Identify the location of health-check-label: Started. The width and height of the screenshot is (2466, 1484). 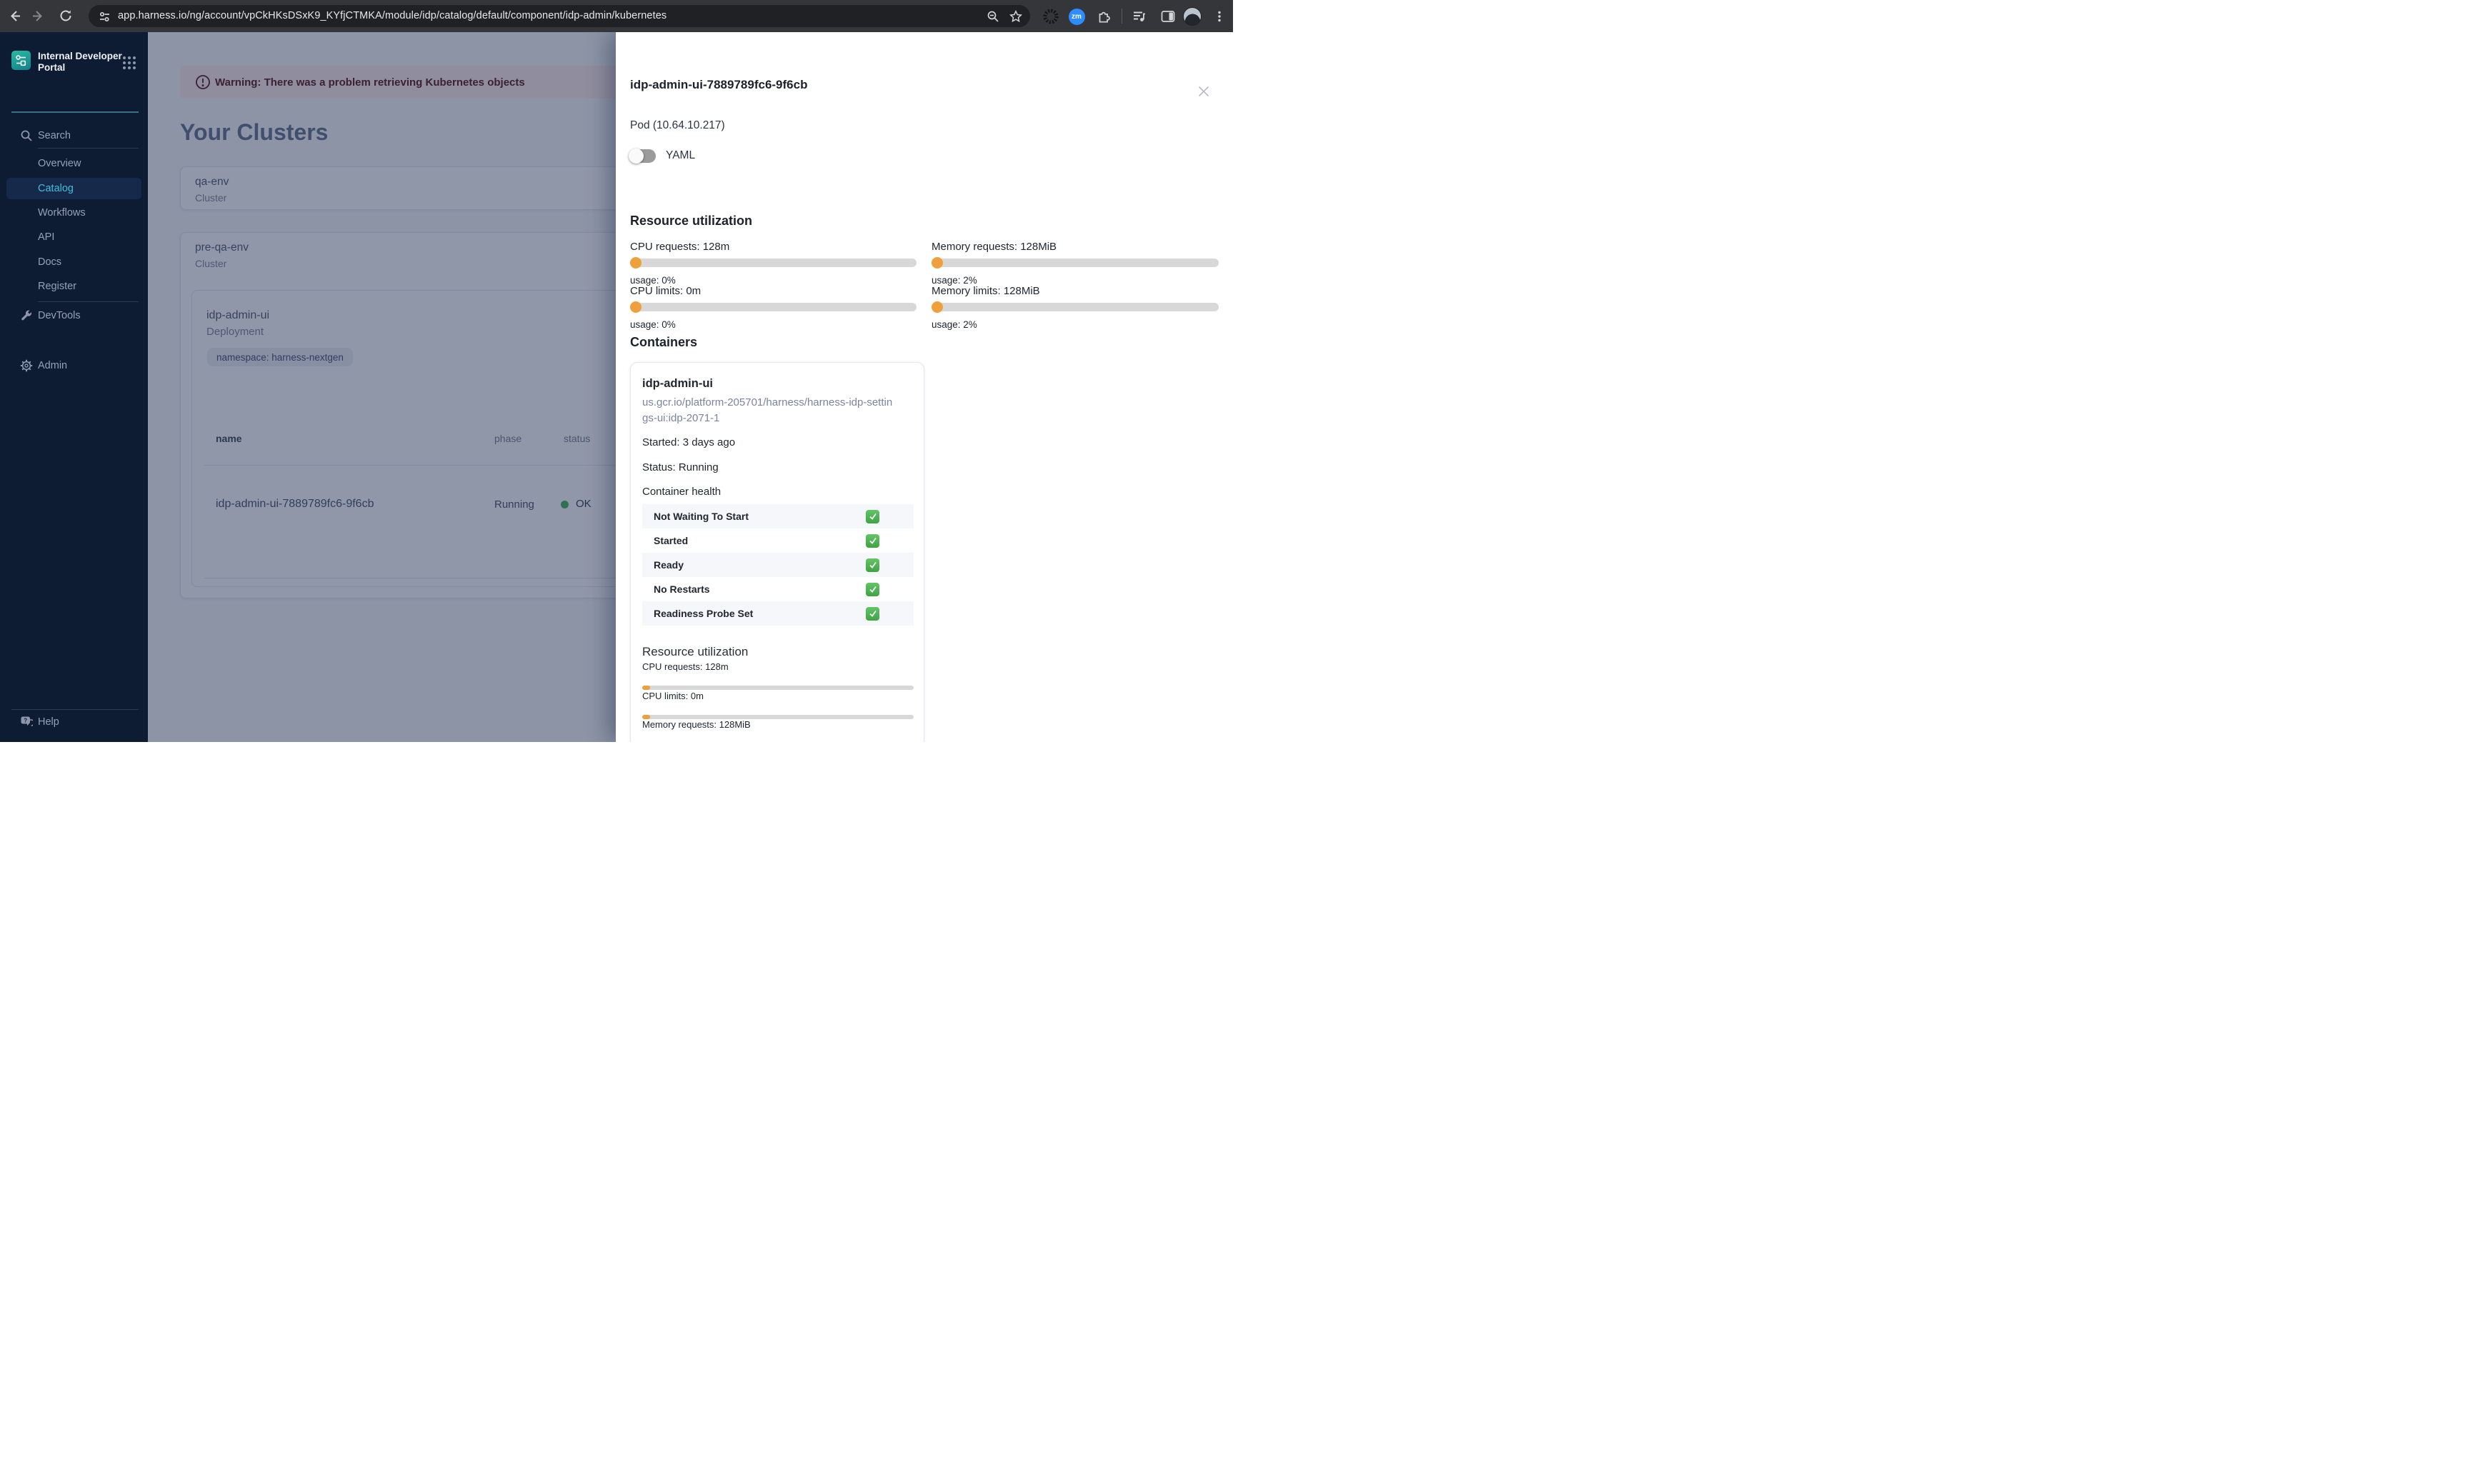
(671, 540).